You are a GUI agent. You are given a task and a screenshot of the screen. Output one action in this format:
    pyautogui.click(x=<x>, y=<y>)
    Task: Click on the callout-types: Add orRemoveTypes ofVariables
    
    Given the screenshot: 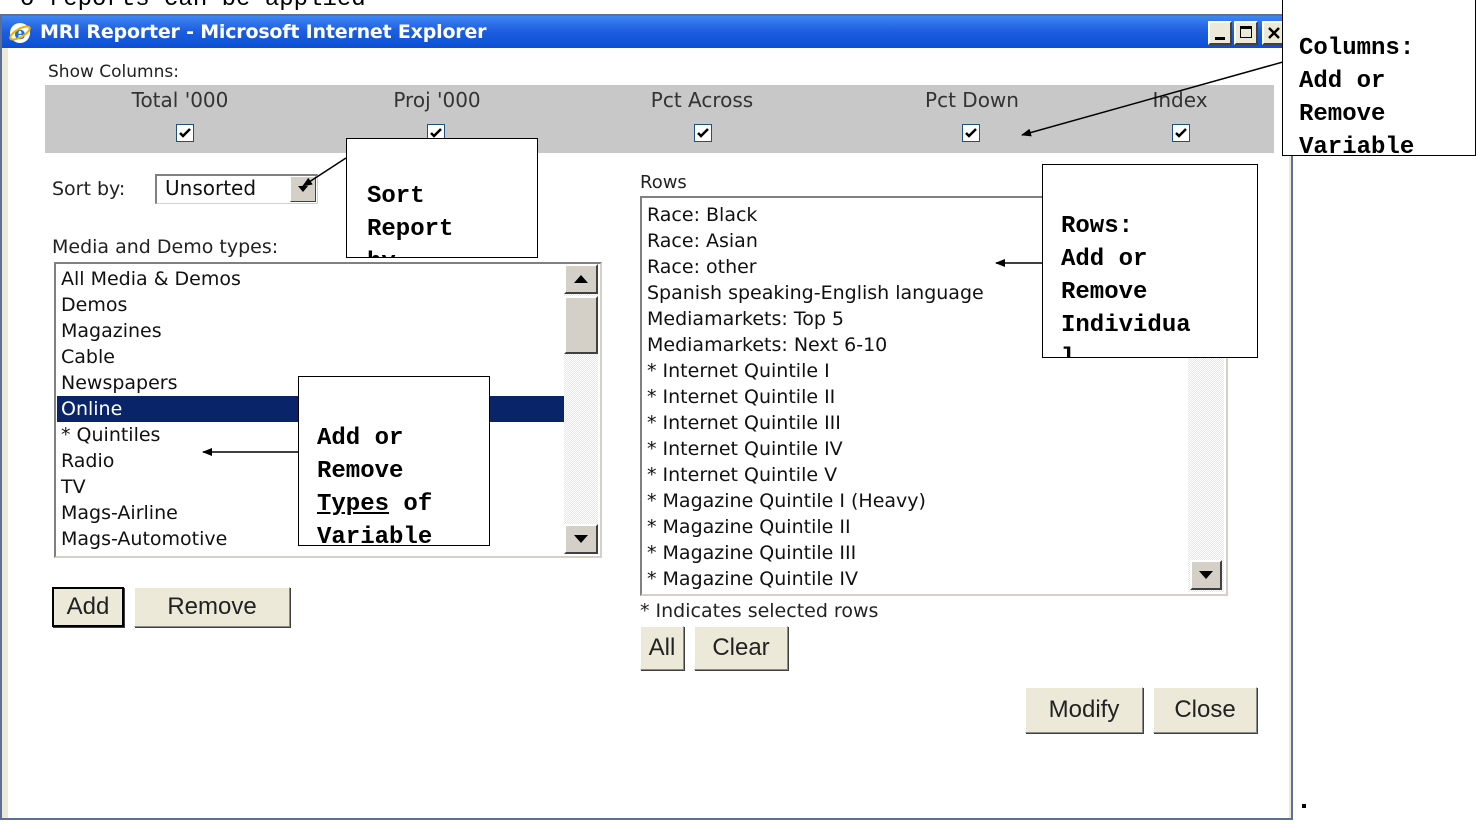 What is the action you would take?
    pyautogui.click(x=394, y=461)
    